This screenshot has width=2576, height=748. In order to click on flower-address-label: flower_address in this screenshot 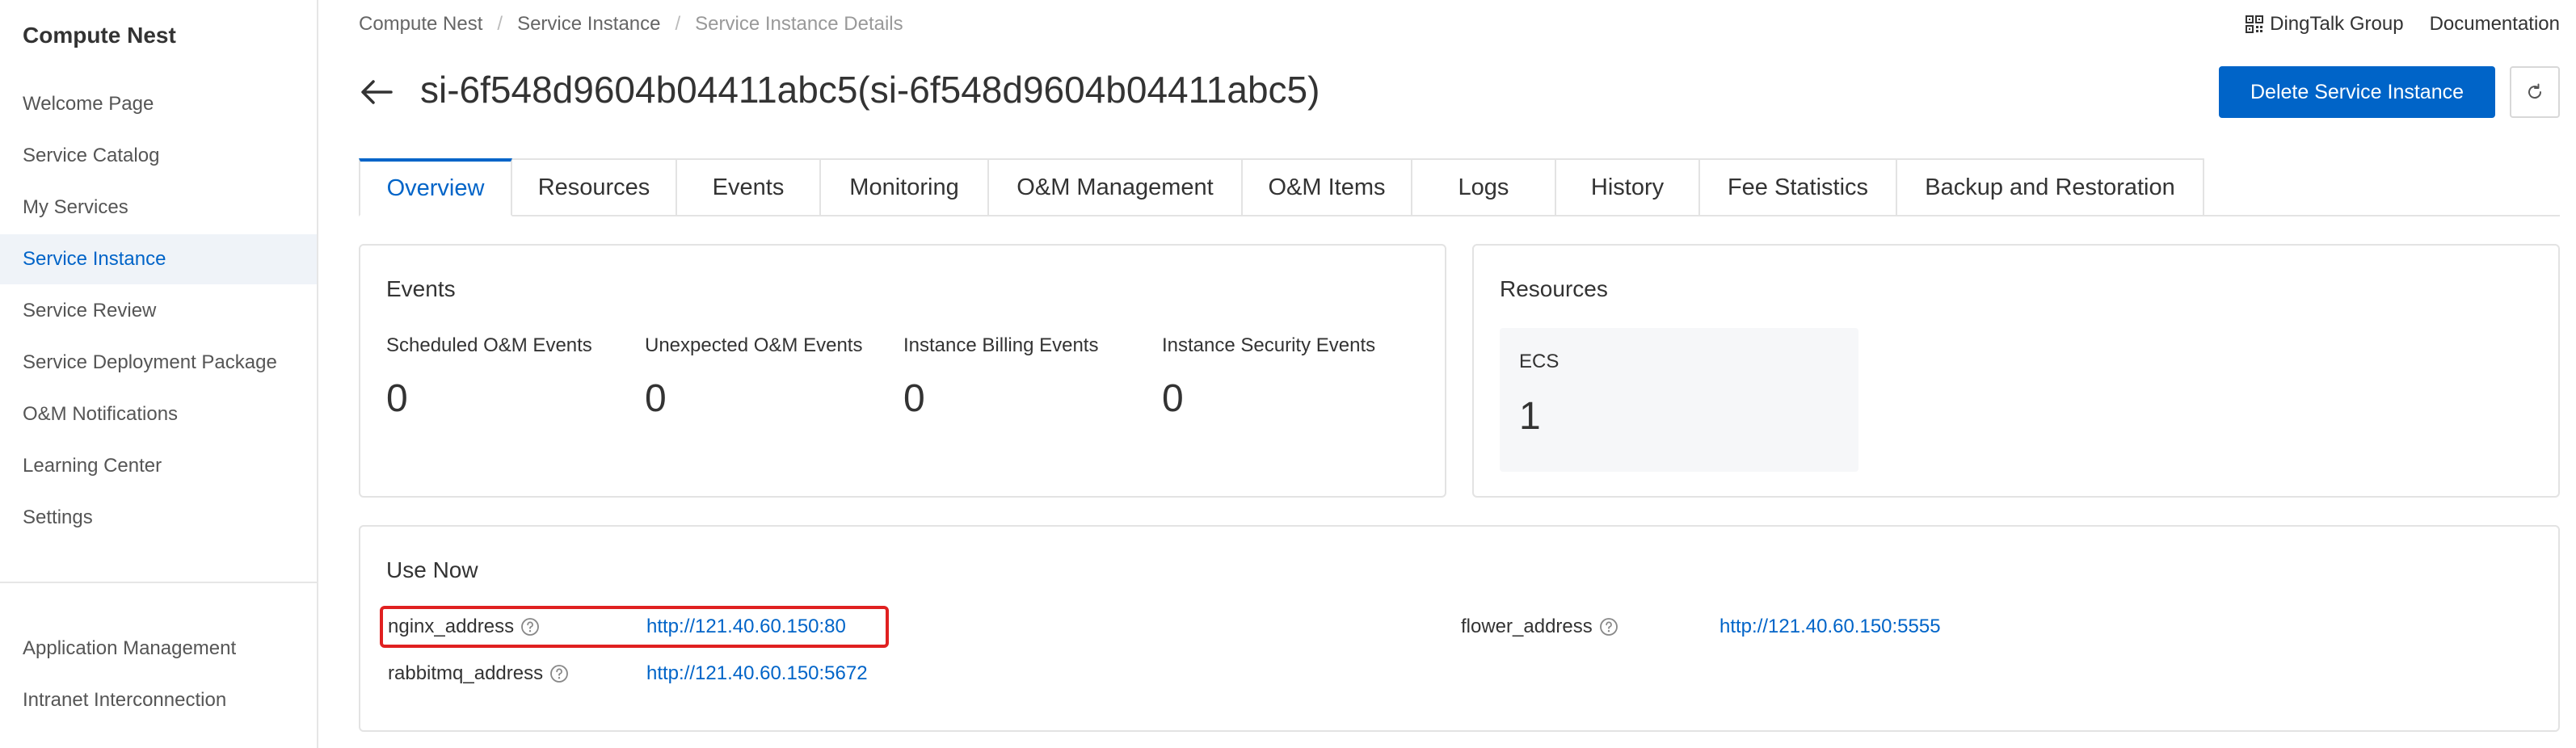, I will do `click(1539, 627)`.